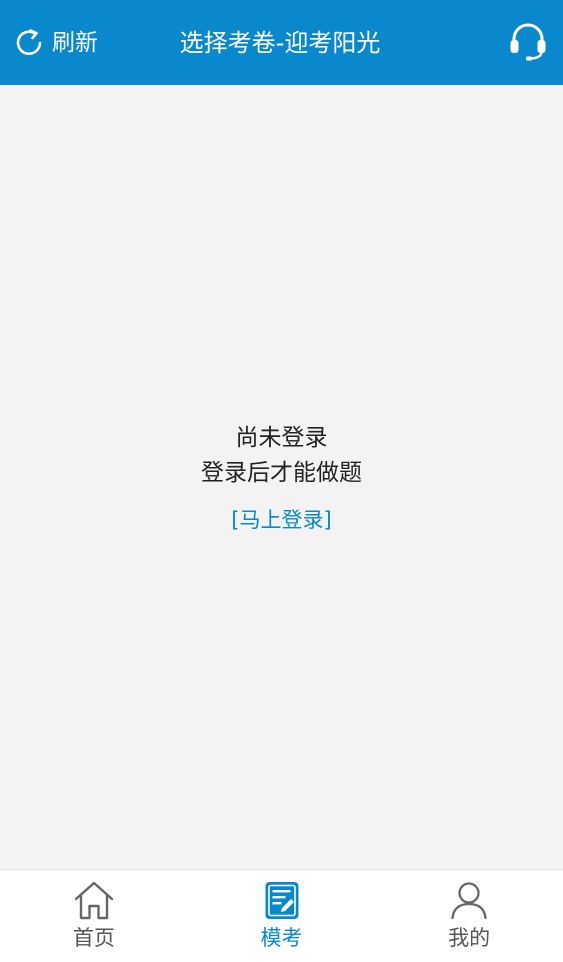 Image resolution: width=563 pixels, height=962 pixels. What do you see at coordinates (29, 43) in the screenshot?
I see `refresh-icon` at bounding box center [29, 43].